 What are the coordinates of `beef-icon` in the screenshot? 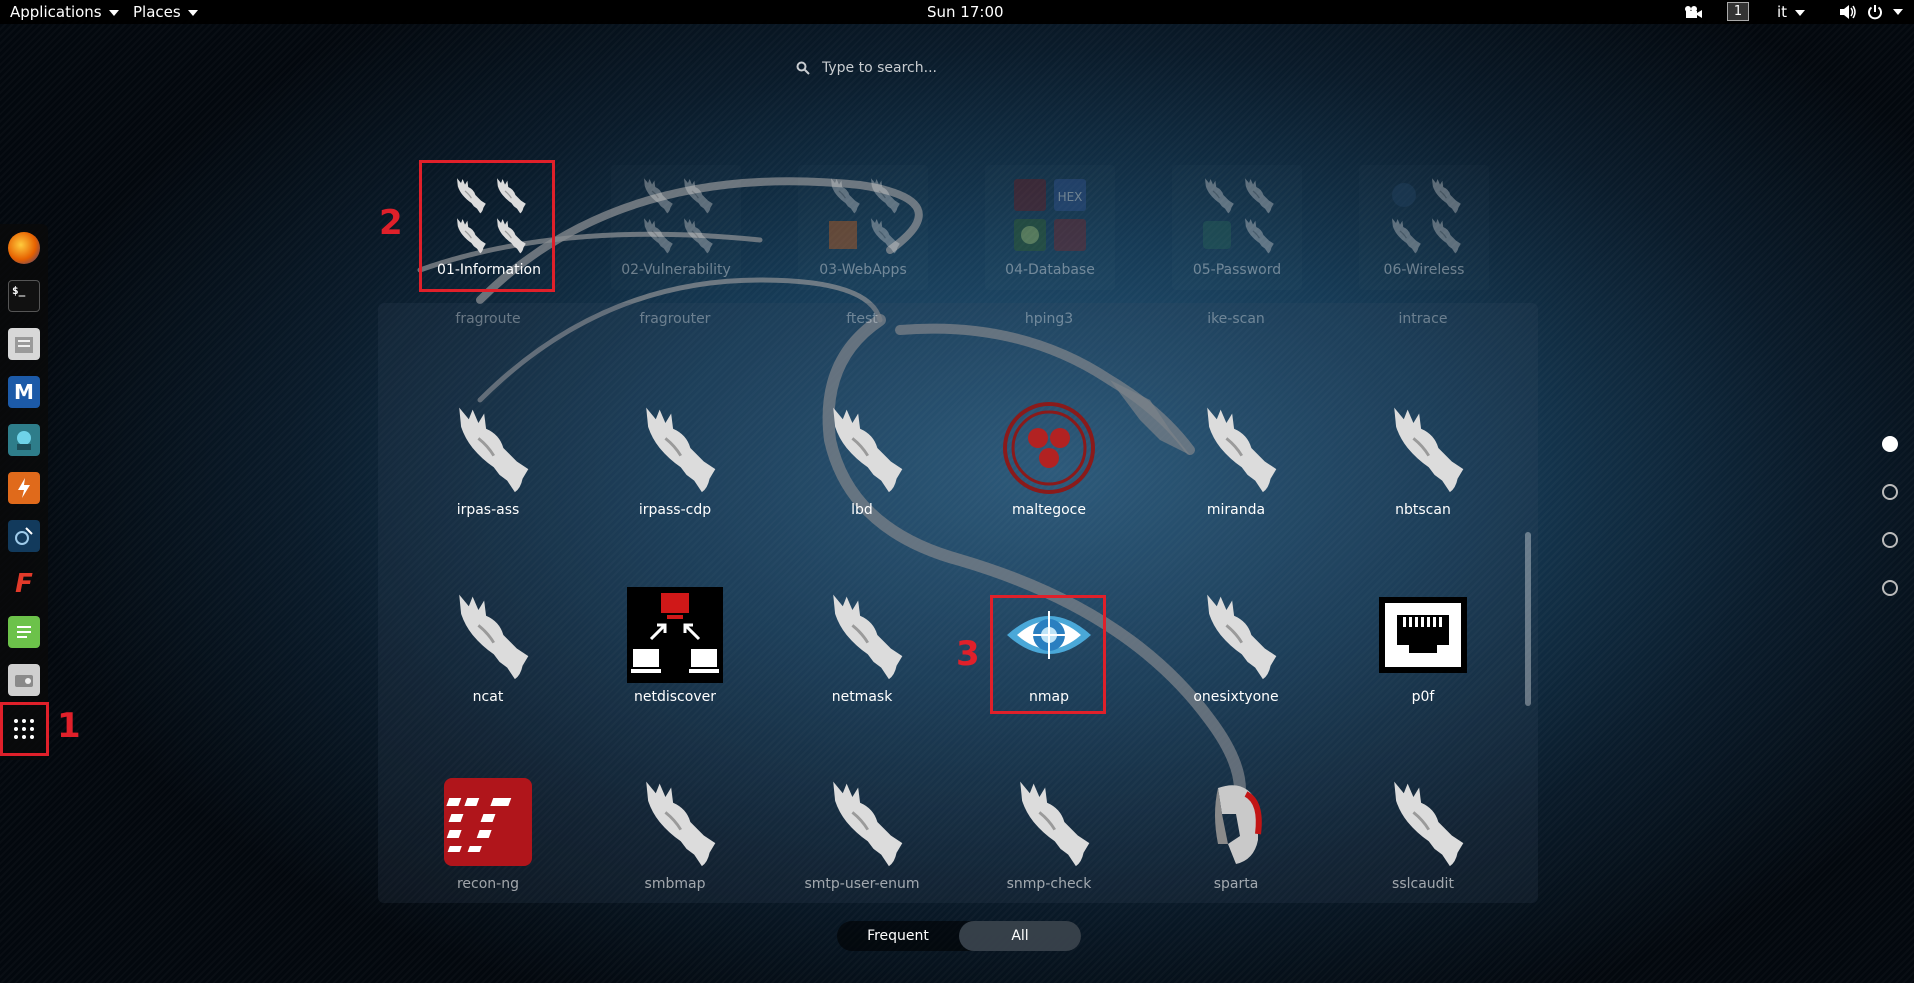 It's located at (24, 536).